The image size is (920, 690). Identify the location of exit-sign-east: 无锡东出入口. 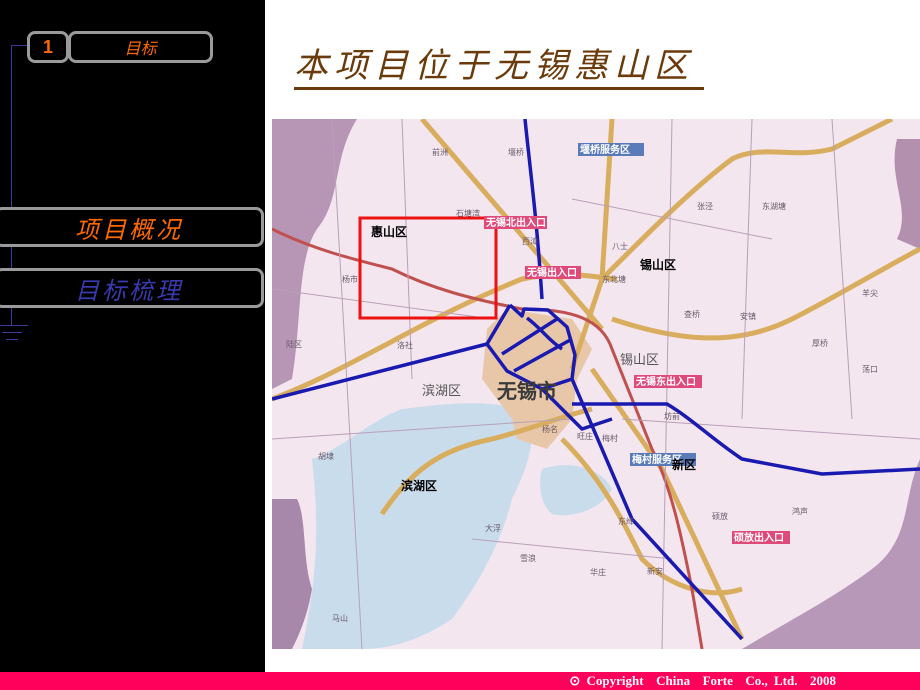
(668, 381).